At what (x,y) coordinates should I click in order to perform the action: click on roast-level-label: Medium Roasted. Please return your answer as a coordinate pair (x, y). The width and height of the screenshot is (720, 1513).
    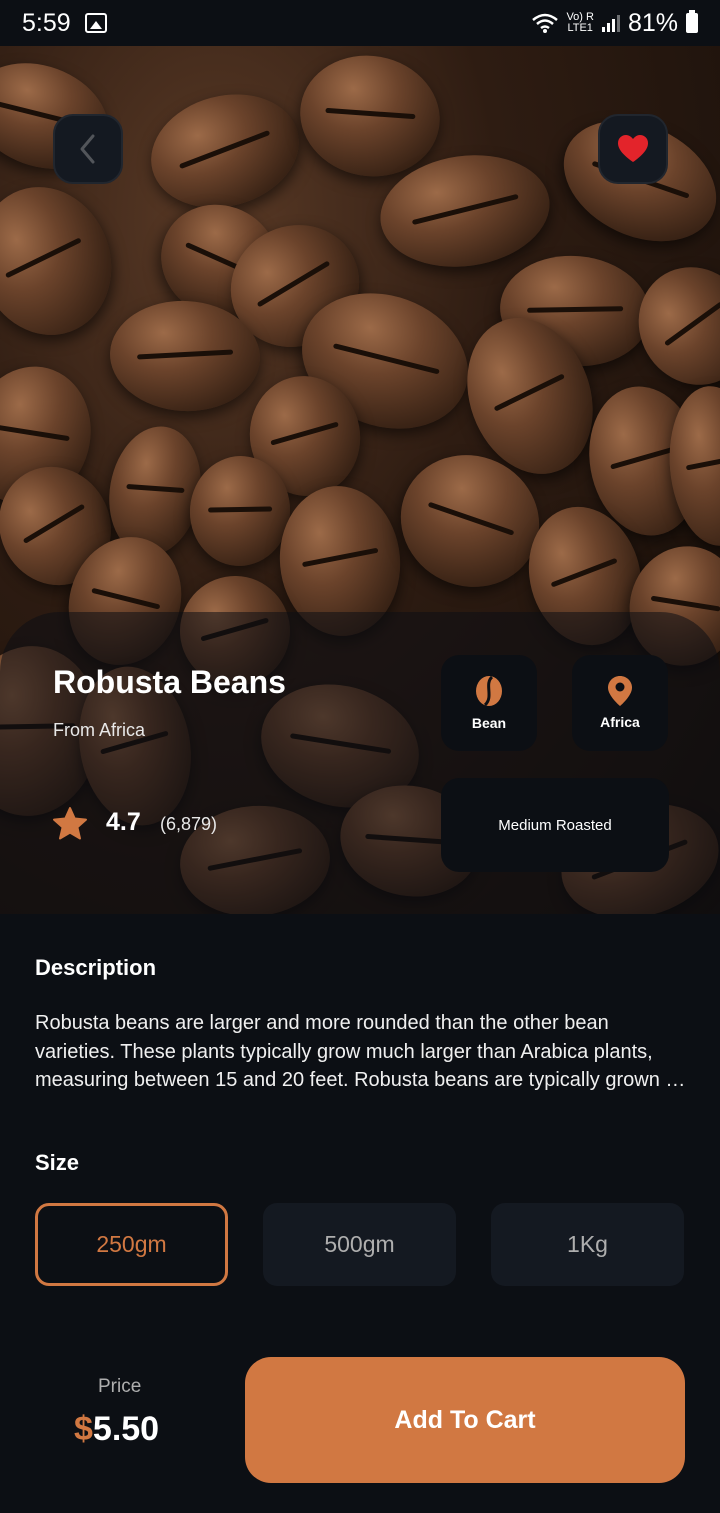
    Looking at the image, I should click on (555, 825).